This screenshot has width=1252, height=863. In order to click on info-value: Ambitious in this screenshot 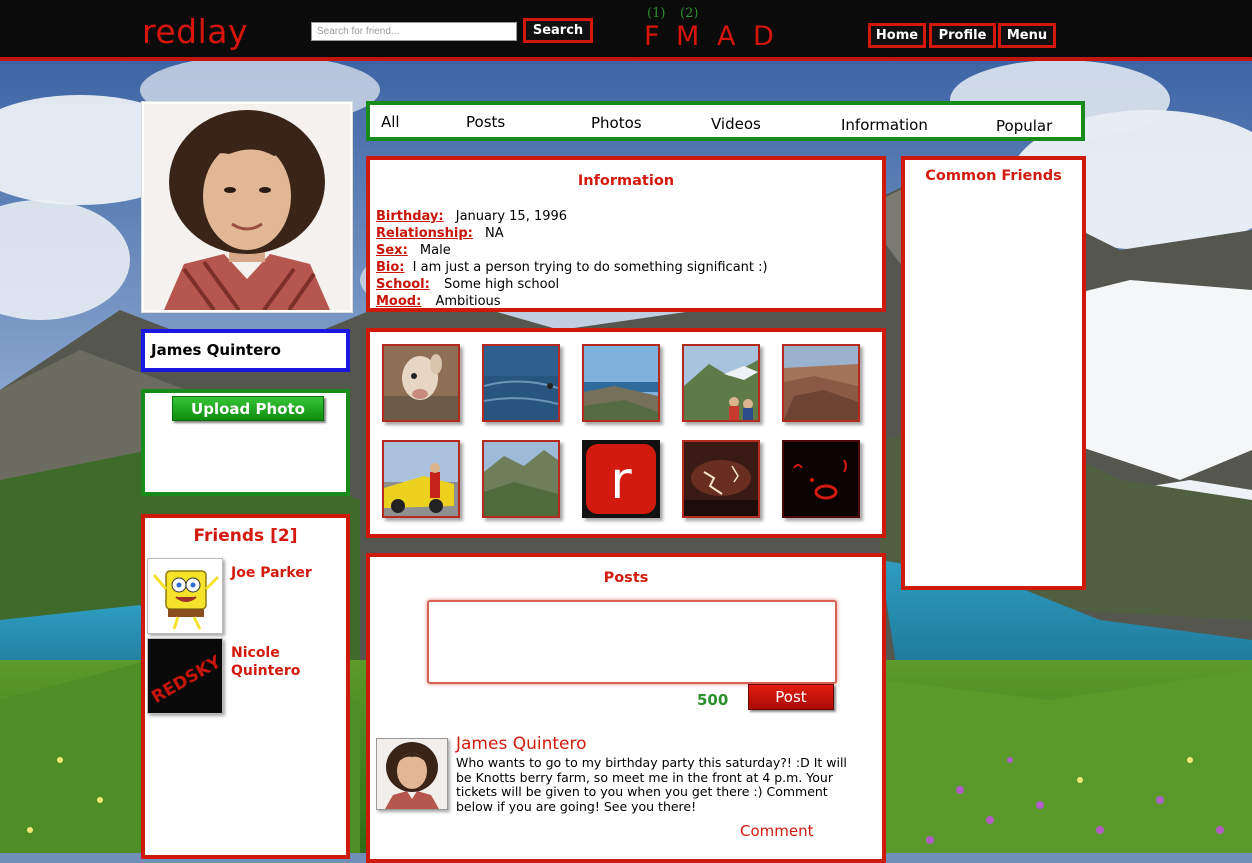, I will do `click(468, 301)`.